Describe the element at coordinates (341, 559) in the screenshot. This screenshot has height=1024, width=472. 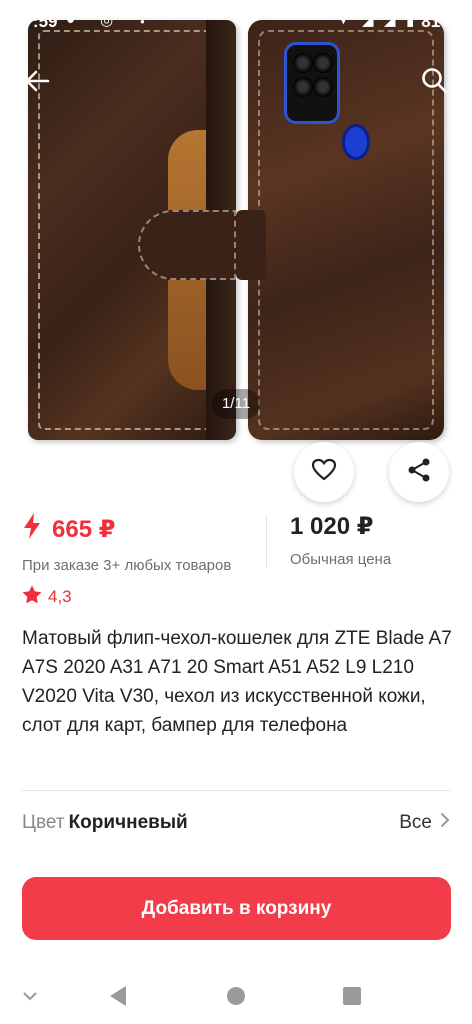
I see `regular-price-label: Обычная цена` at that location.